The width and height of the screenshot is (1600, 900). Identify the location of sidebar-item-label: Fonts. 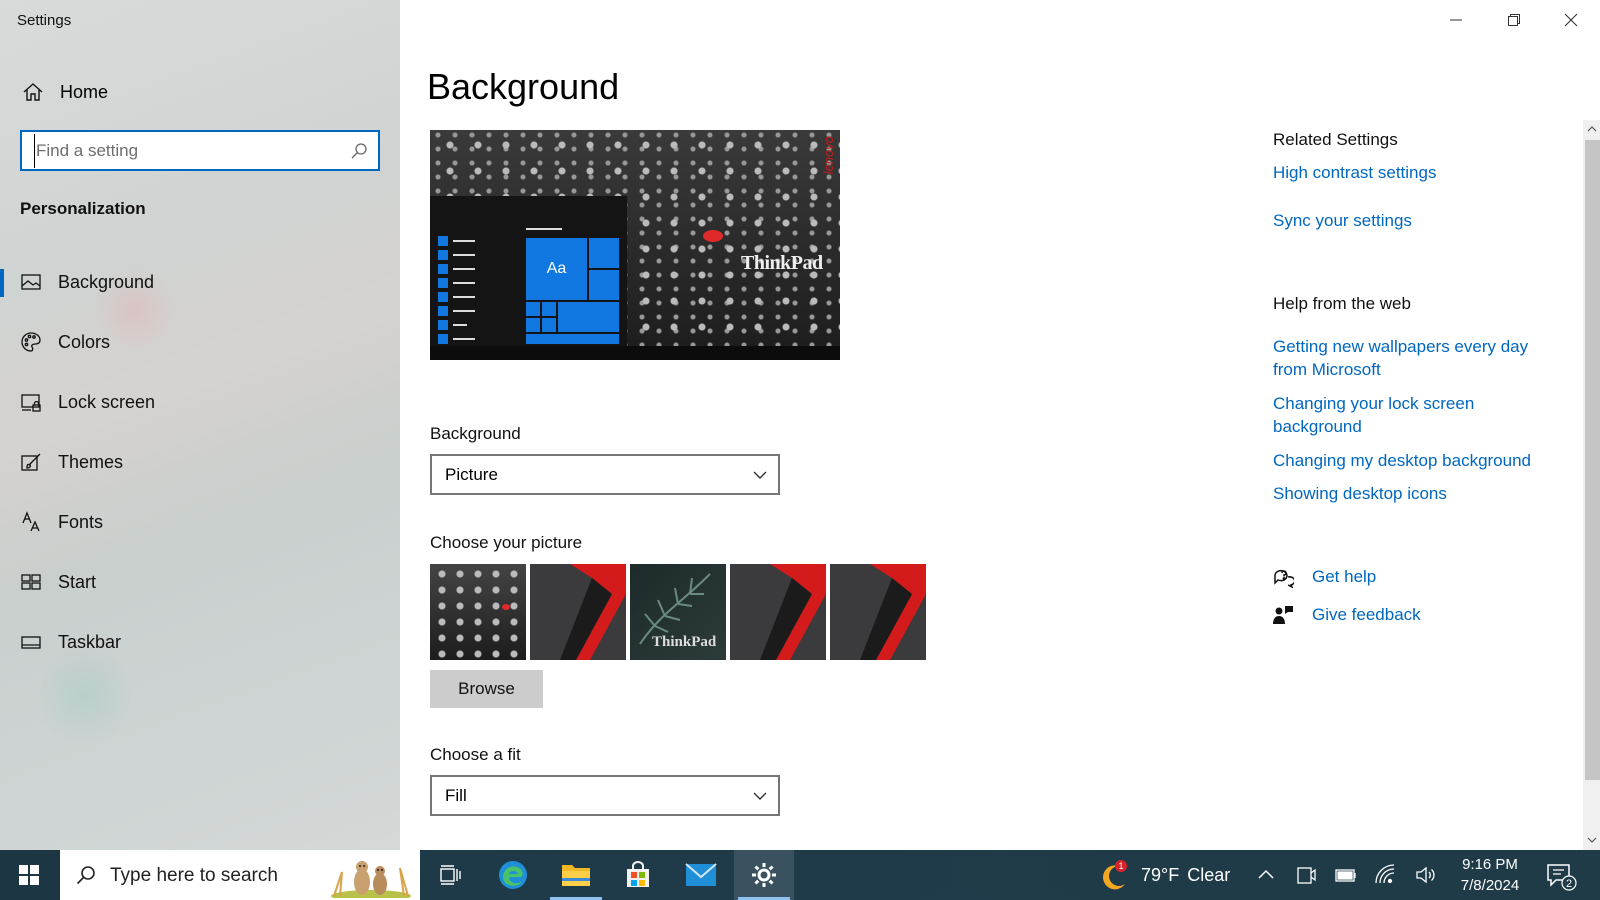
(81, 522).